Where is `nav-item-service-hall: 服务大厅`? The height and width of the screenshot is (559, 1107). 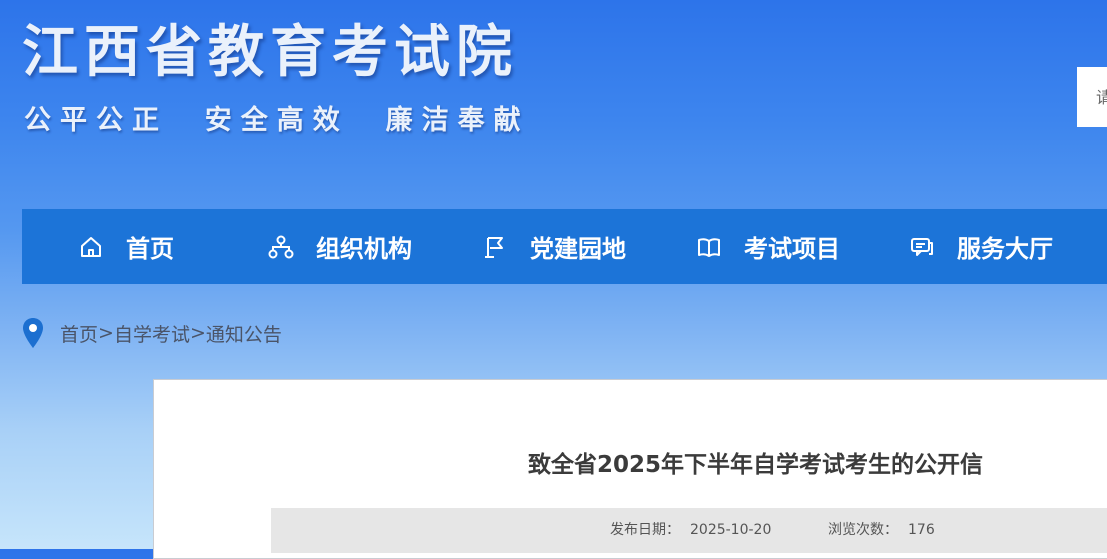
nav-item-service-hall: 服务大厅 is located at coordinates (981, 246).